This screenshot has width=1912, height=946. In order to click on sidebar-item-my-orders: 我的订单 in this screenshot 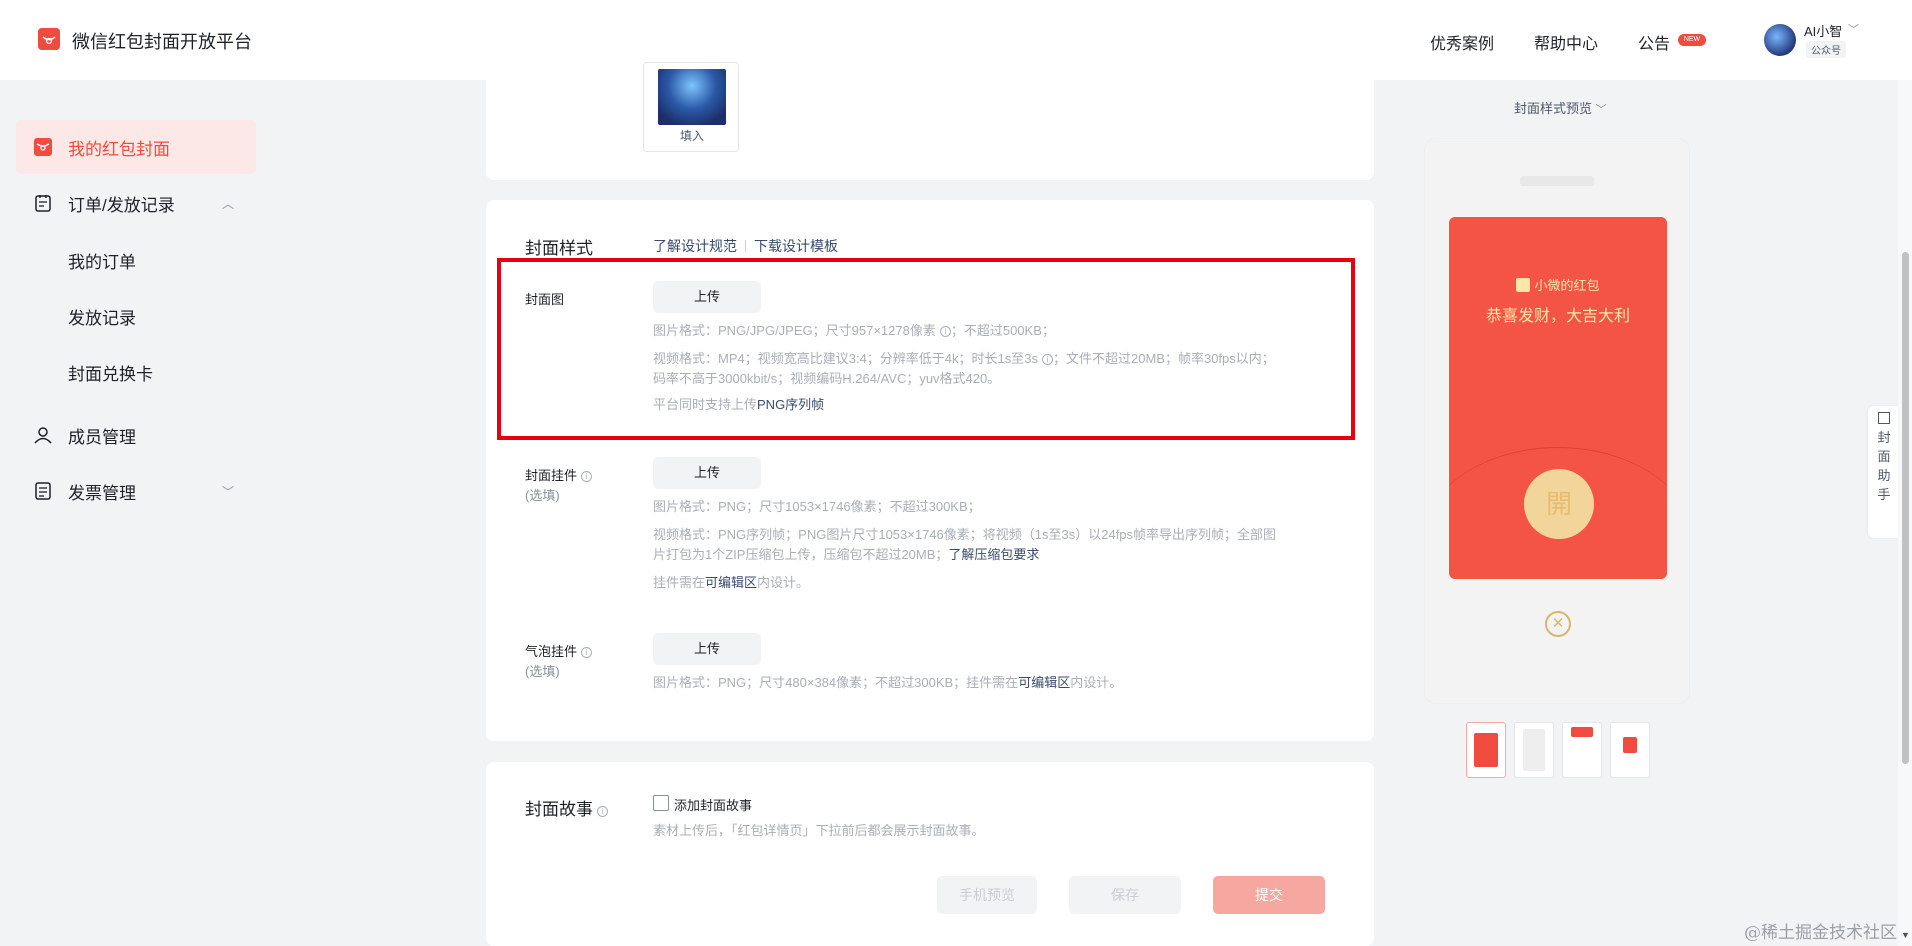, I will do `click(102, 260)`.